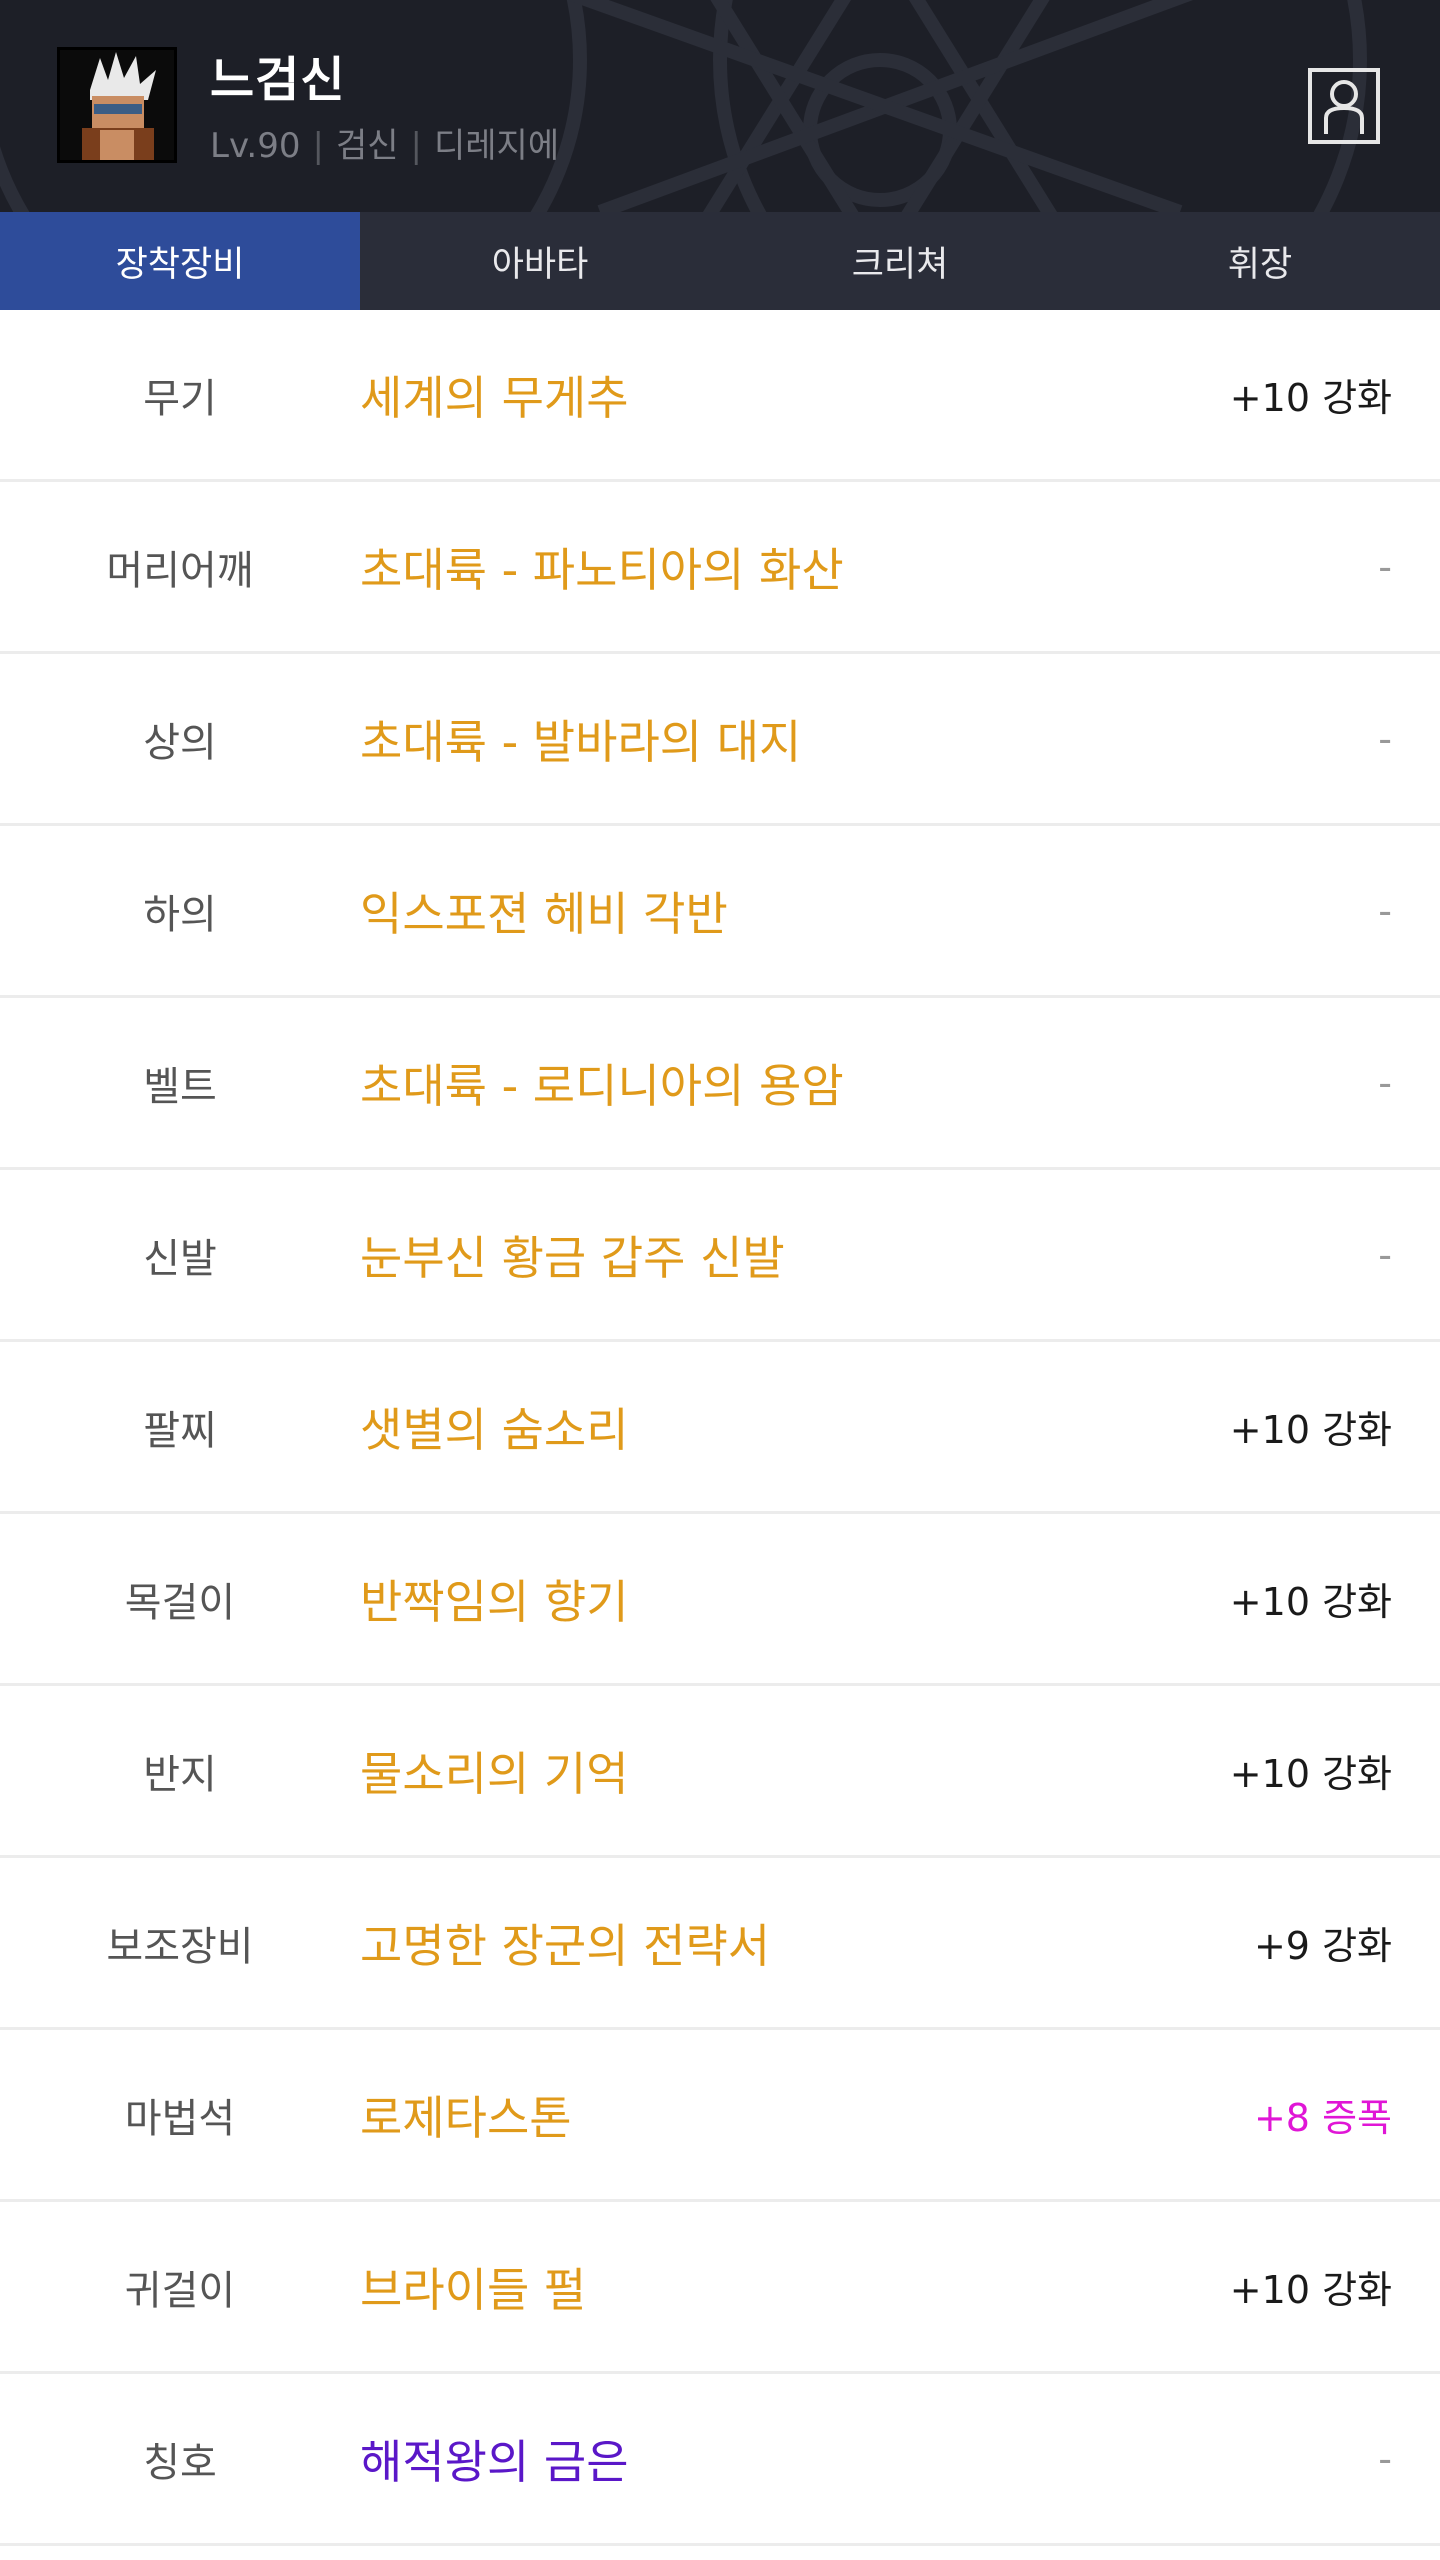  I want to click on item-name: 세계의 무게추, so click(750, 395).